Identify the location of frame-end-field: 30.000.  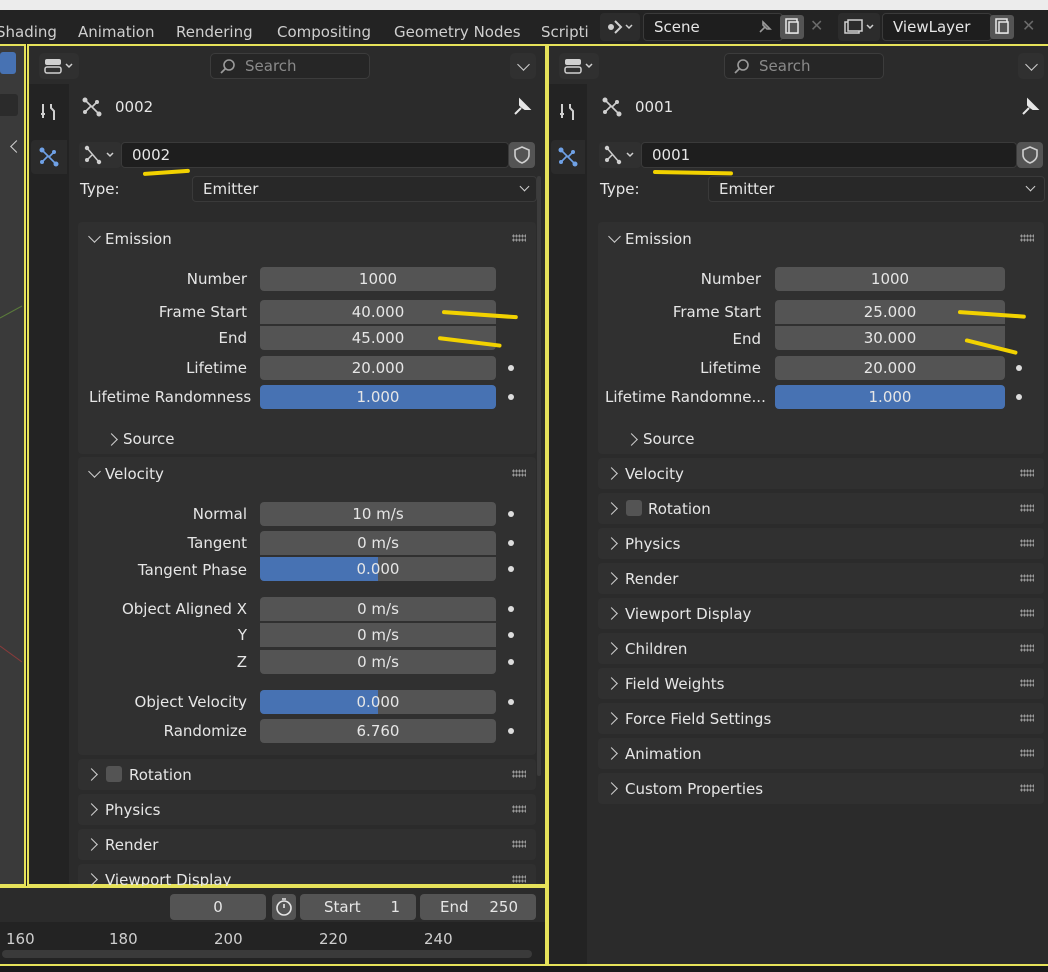
(890, 338).